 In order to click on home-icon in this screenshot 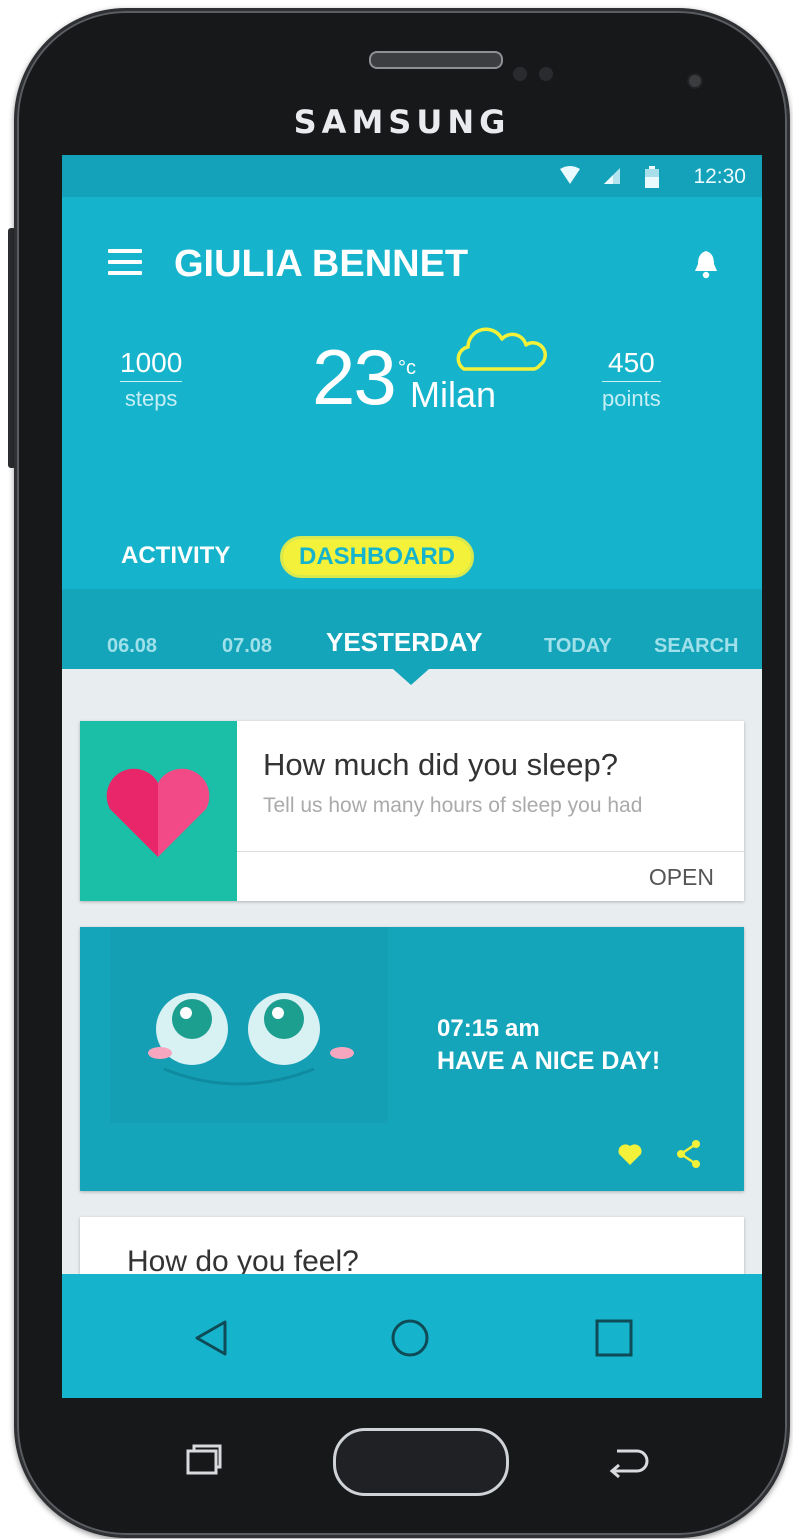, I will do `click(410, 1338)`.